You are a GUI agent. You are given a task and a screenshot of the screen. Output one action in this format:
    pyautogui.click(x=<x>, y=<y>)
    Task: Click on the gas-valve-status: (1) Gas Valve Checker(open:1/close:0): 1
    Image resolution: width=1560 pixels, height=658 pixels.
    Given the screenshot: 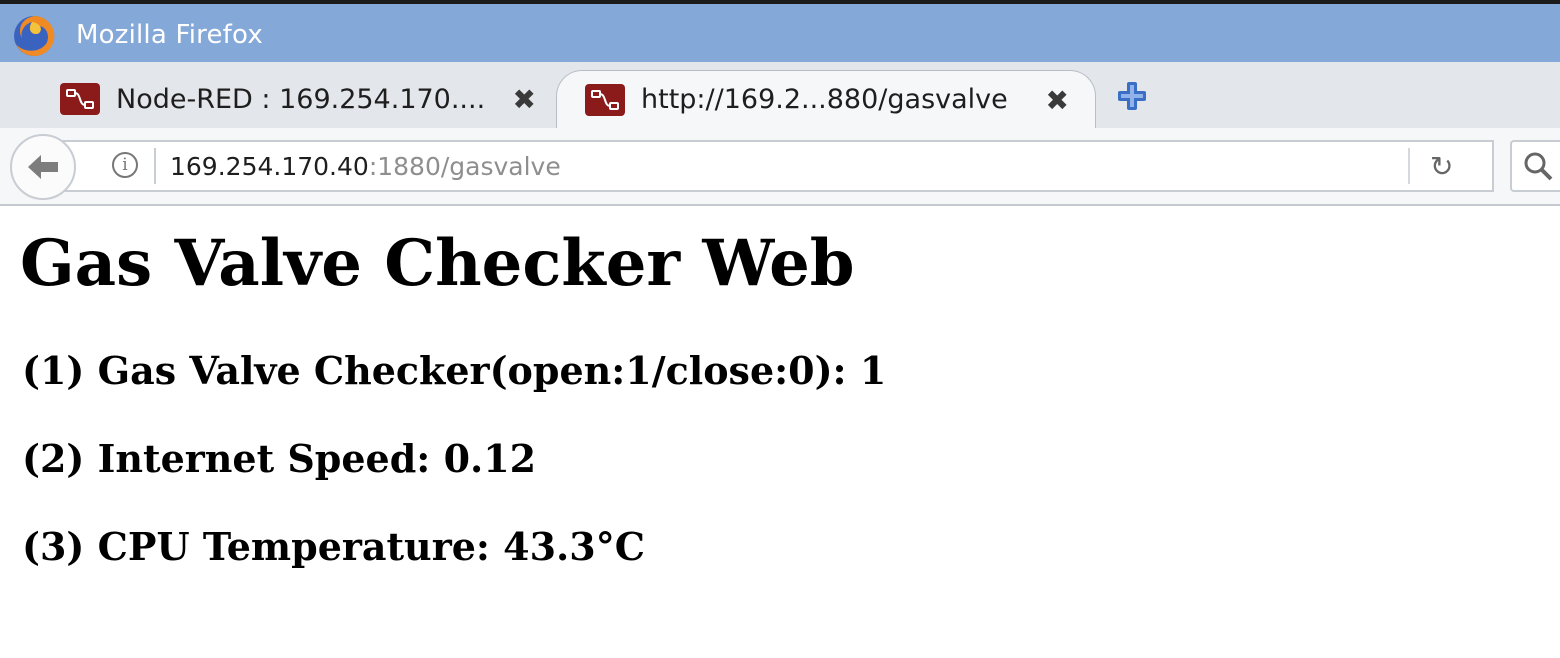 What is the action you would take?
    pyautogui.click(x=454, y=370)
    